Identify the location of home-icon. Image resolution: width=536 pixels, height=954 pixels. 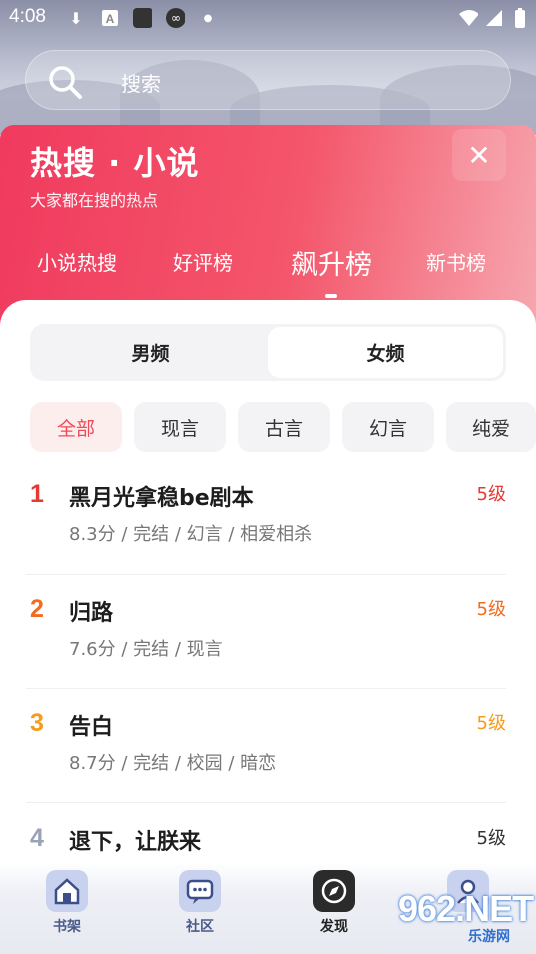
(67, 891).